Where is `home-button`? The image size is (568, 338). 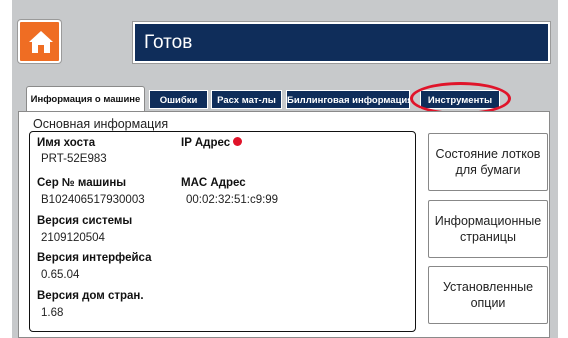
home-button is located at coordinates (39, 41).